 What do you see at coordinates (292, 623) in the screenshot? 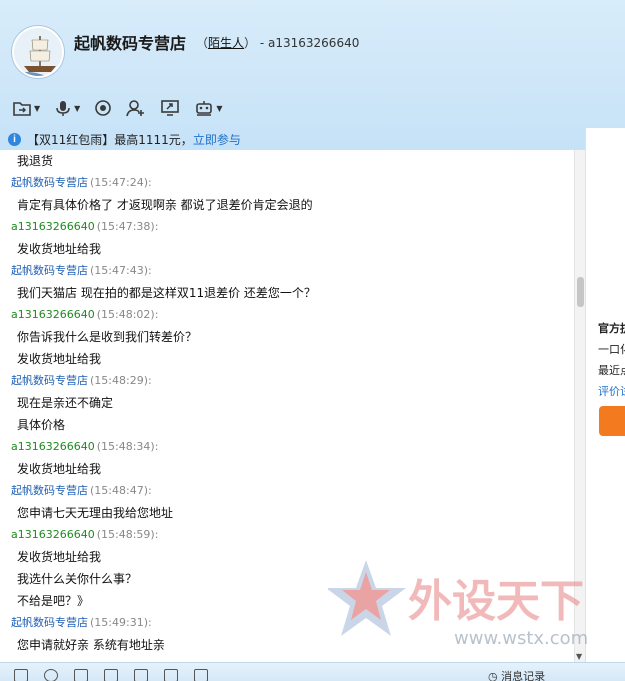
I see `message-meta: 起帆数码专营店 (15:49:31):` at bounding box center [292, 623].